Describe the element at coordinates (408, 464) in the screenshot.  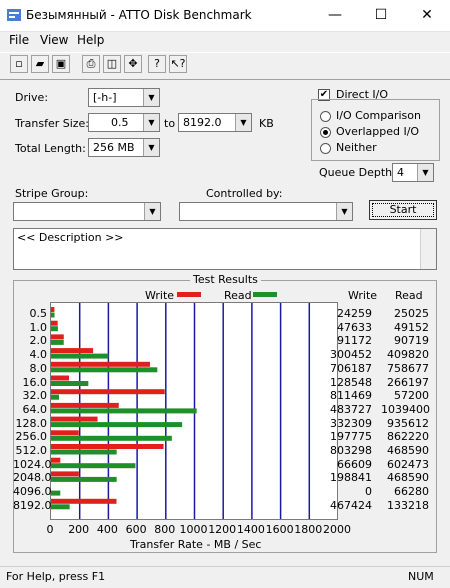
I see `read-value: 602473` at that location.